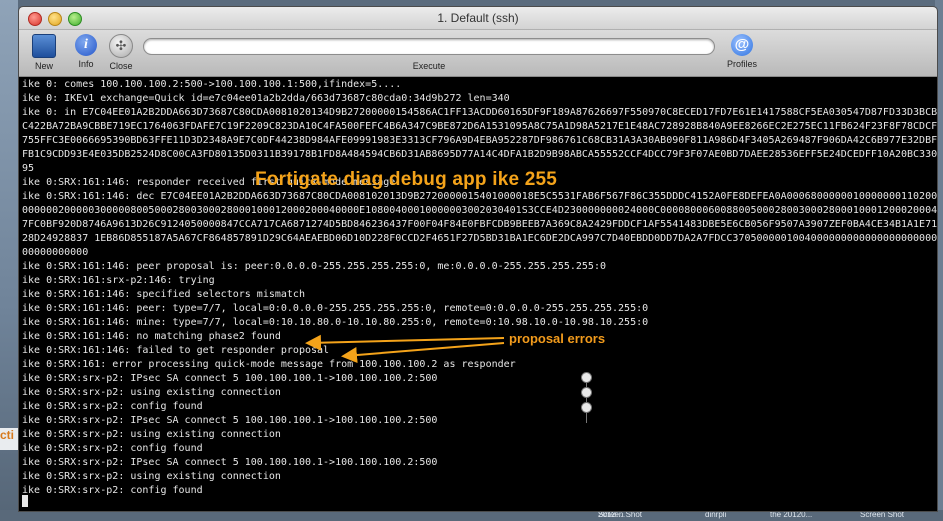 This screenshot has height=521, width=943. What do you see at coordinates (86, 64) in the screenshot?
I see `info-button-label: Info` at bounding box center [86, 64].